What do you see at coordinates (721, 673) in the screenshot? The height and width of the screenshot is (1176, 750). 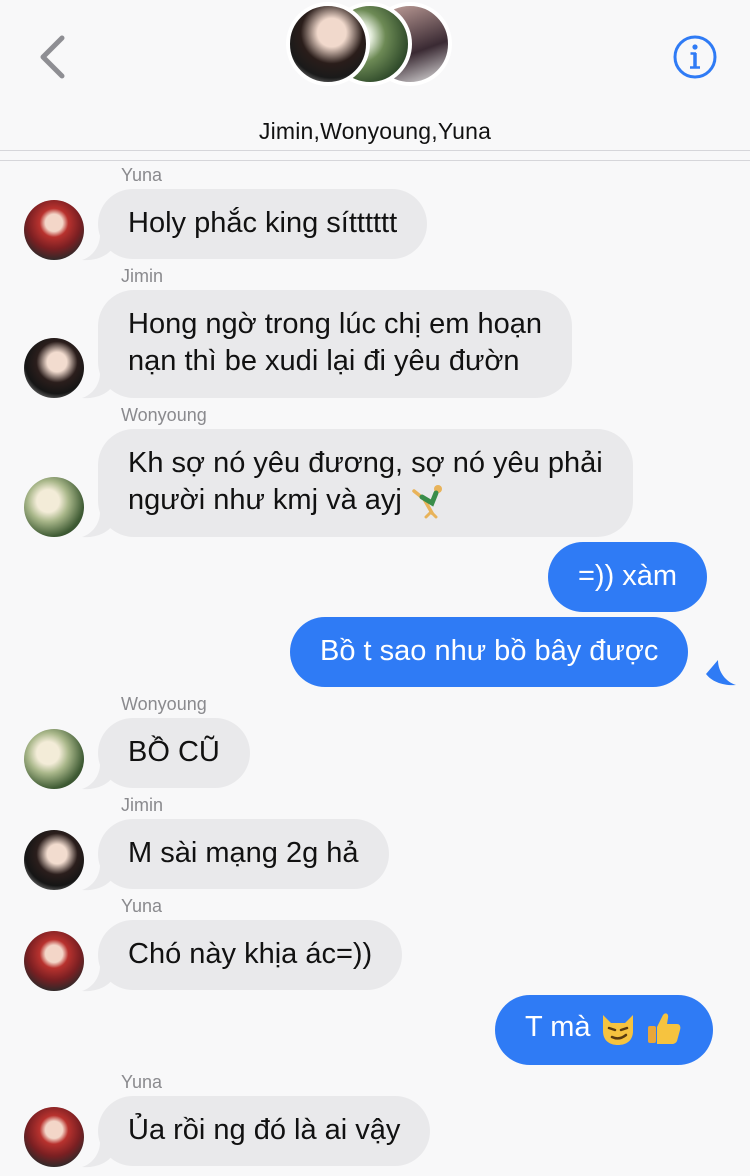 I see `bubble-tail` at bounding box center [721, 673].